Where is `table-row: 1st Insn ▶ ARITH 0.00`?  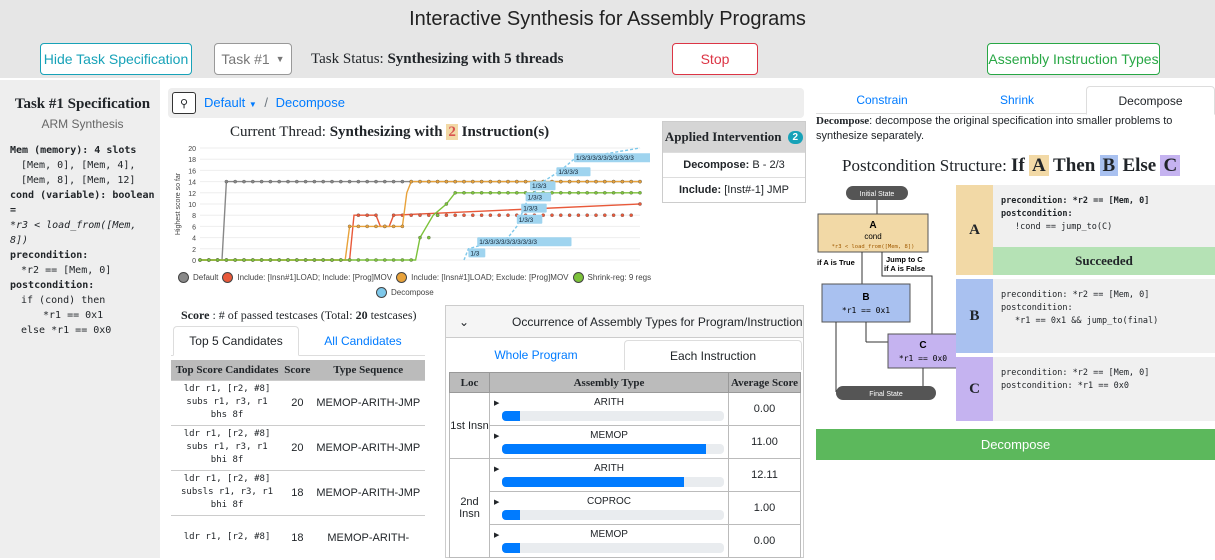
table-row: 1st Insn ▶ ARITH 0.00 is located at coordinates (625, 425).